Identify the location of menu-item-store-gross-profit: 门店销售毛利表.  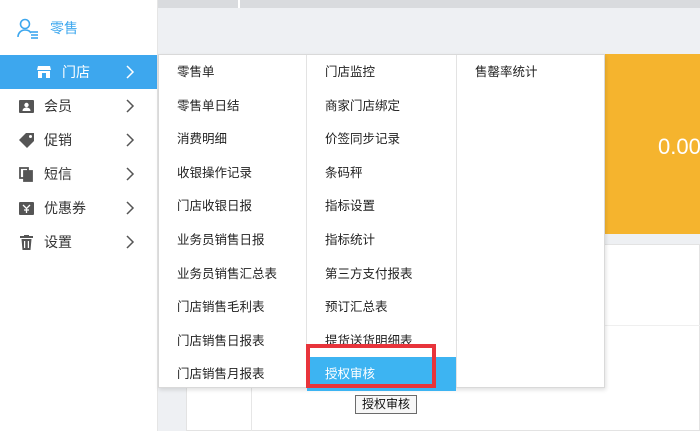
(232, 307).